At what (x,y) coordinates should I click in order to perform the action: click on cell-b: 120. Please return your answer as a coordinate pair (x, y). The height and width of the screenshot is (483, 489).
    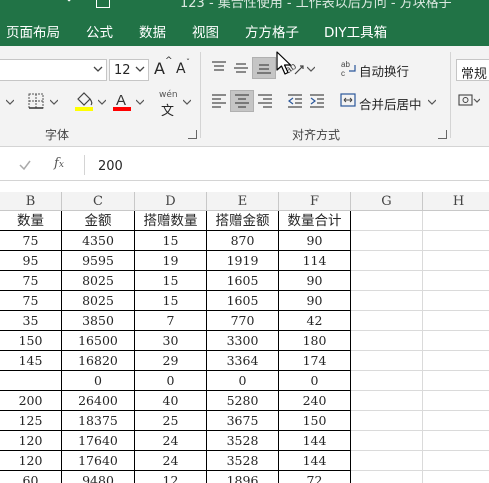
    Looking at the image, I should click on (31, 461).